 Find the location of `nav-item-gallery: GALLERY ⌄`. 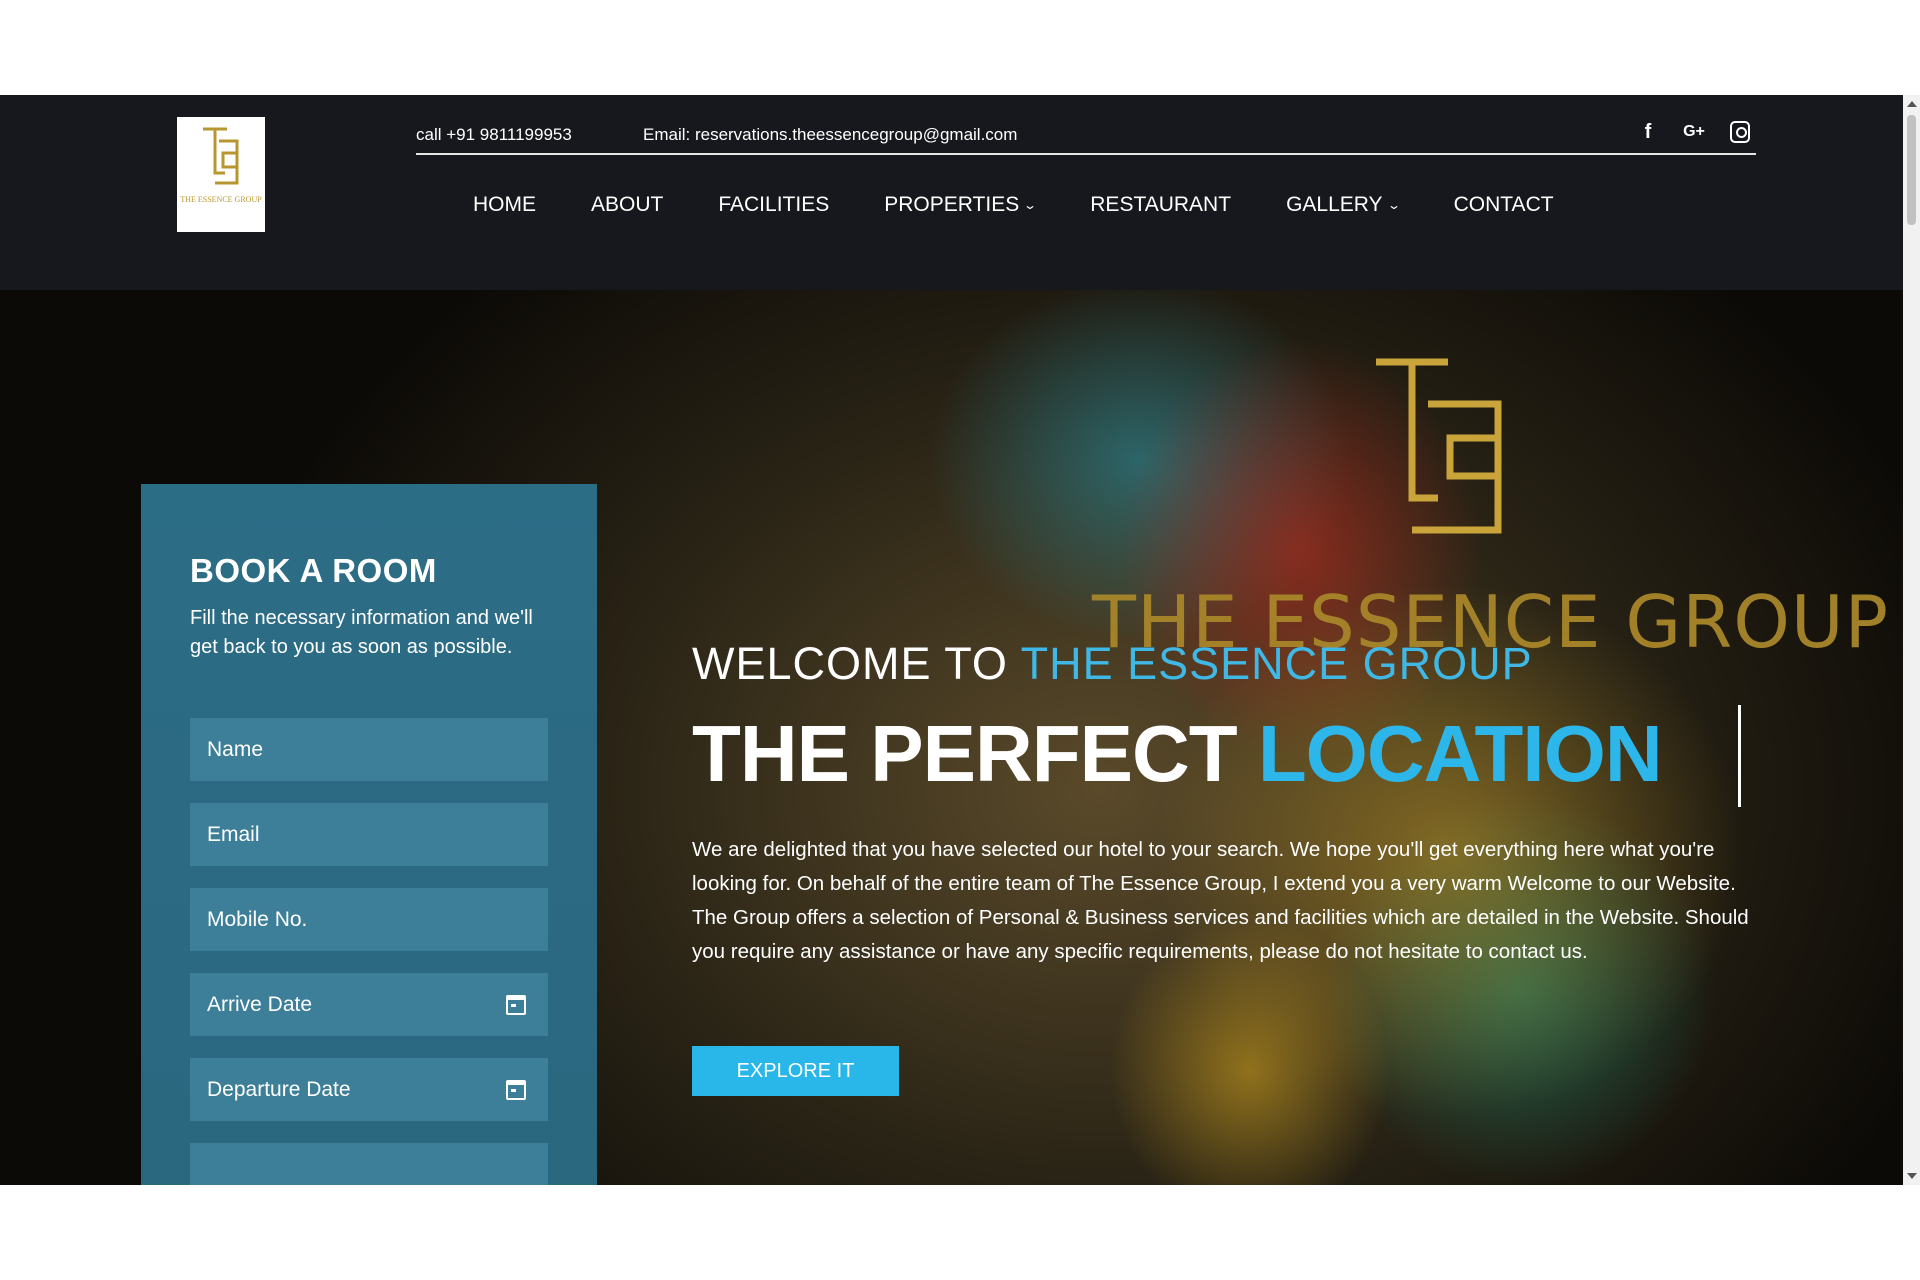

nav-item-gallery: GALLERY ⌄ is located at coordinates (1343, 205).